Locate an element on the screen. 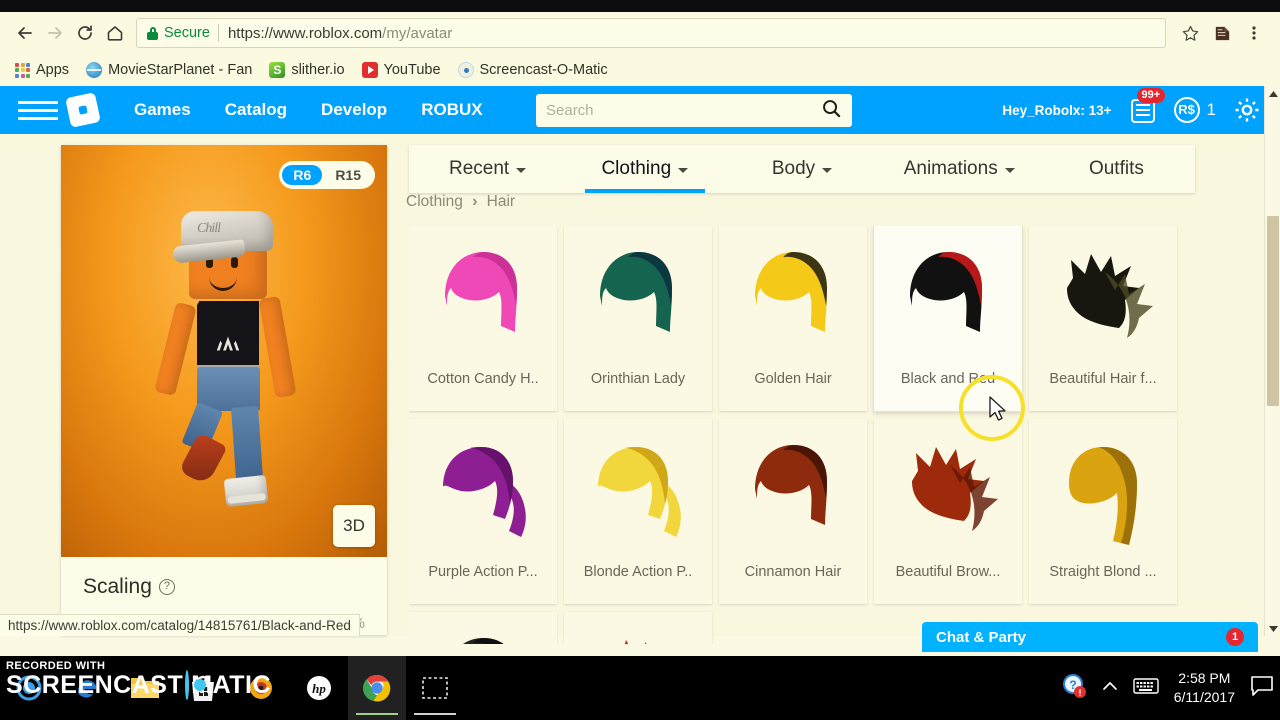 The height and width of the screenshot is (720, 1280). catalog-item-card: Golden Hair is located at coordinates (793, 318).